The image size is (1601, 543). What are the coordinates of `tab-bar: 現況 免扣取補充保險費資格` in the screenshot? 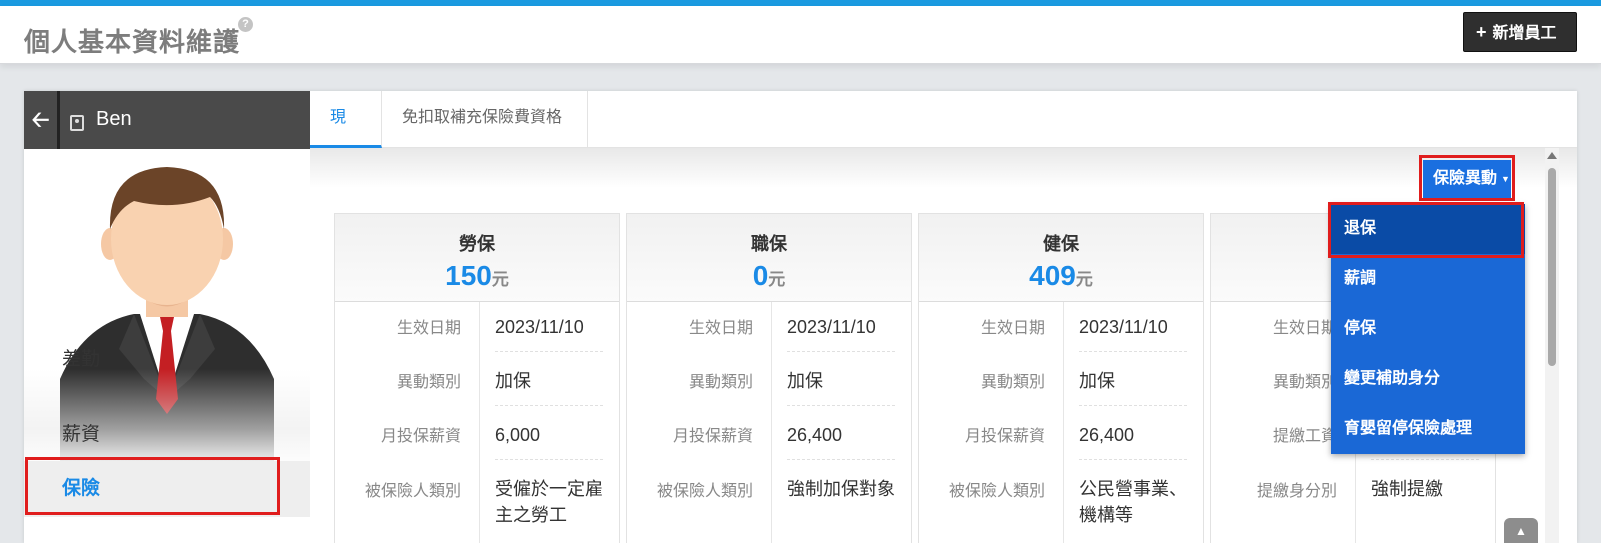 It's located at (943, 135).